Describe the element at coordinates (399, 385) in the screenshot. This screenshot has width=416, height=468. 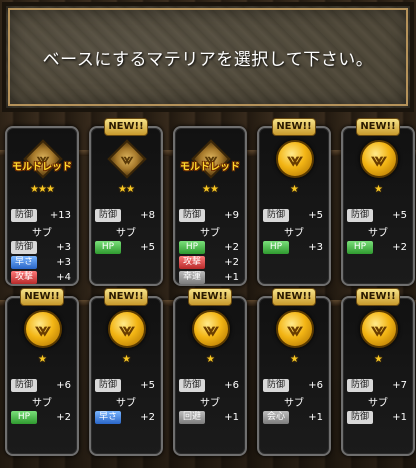
I see `main-stat-value: +7` at that location.